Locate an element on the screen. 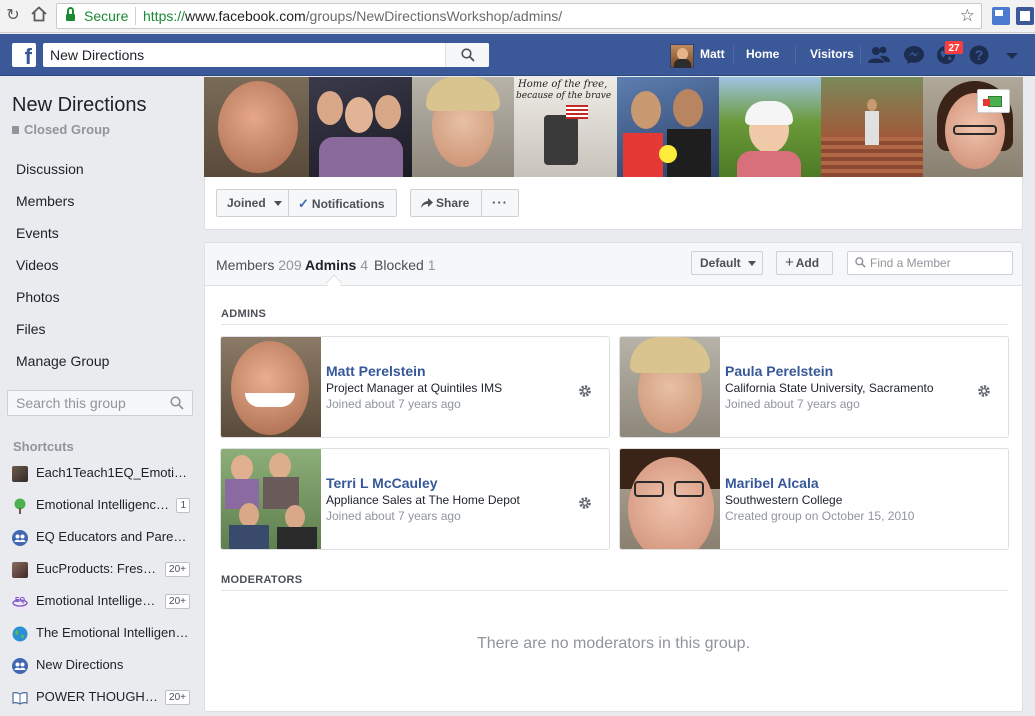 Image resolution: width=1035 pixels, height=716 pixels. profile-link: Matt is located at coordinates (712, 54).